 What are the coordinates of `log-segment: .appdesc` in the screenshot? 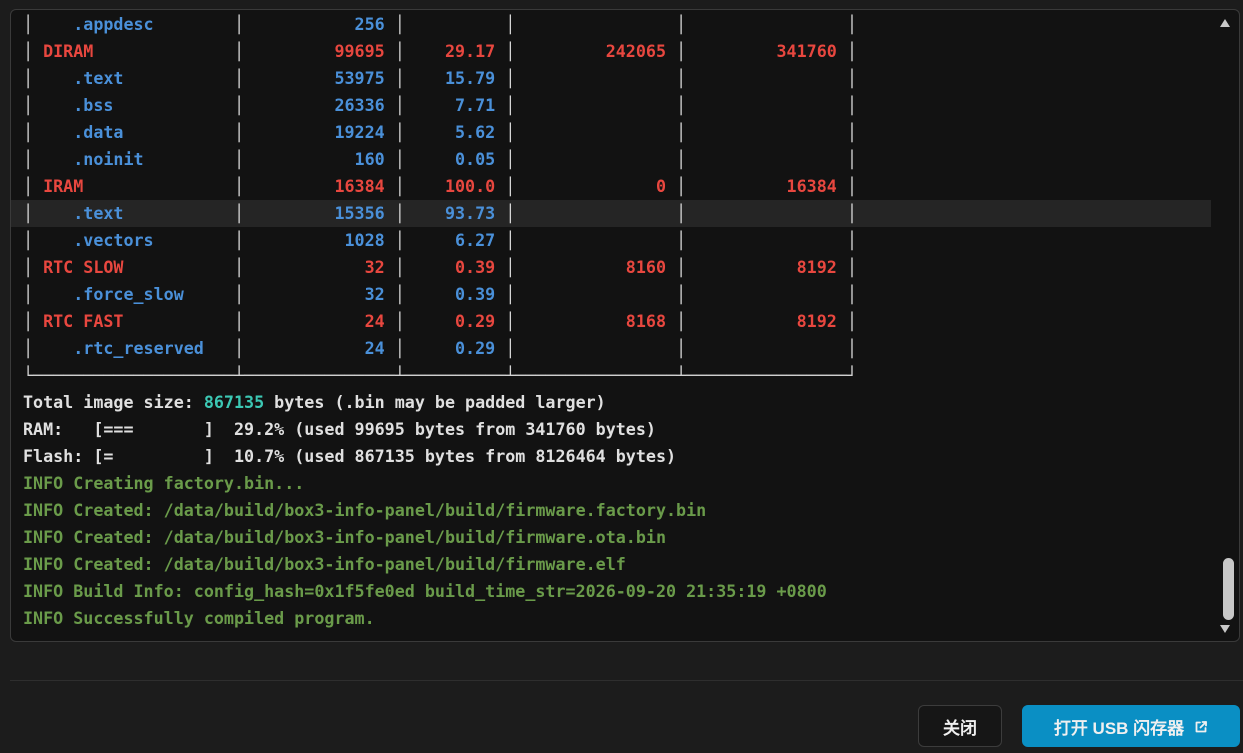 It's located at (133, 24).